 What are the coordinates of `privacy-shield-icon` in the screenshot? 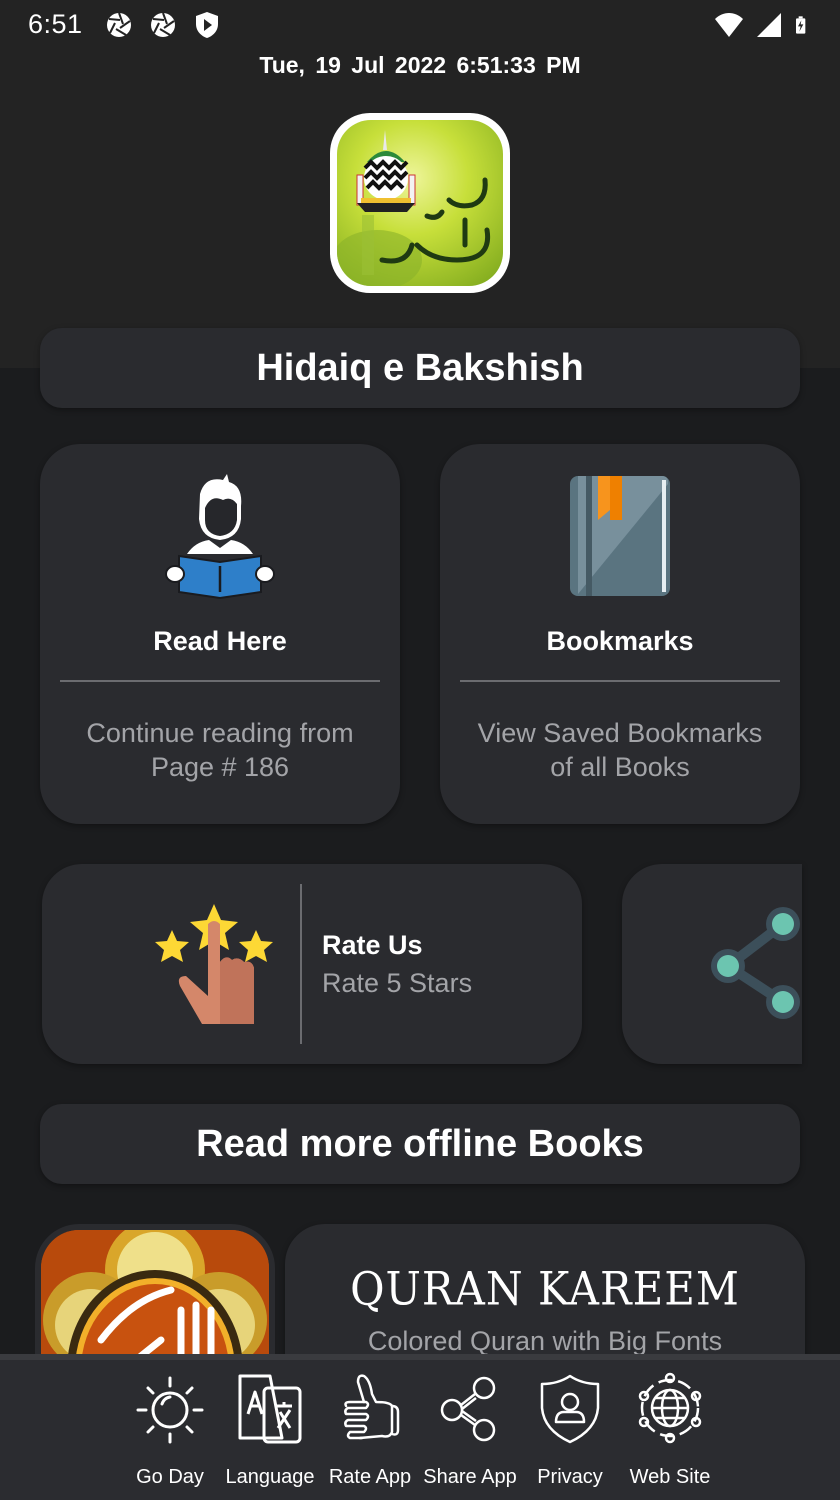 It's located at (570, 1409).